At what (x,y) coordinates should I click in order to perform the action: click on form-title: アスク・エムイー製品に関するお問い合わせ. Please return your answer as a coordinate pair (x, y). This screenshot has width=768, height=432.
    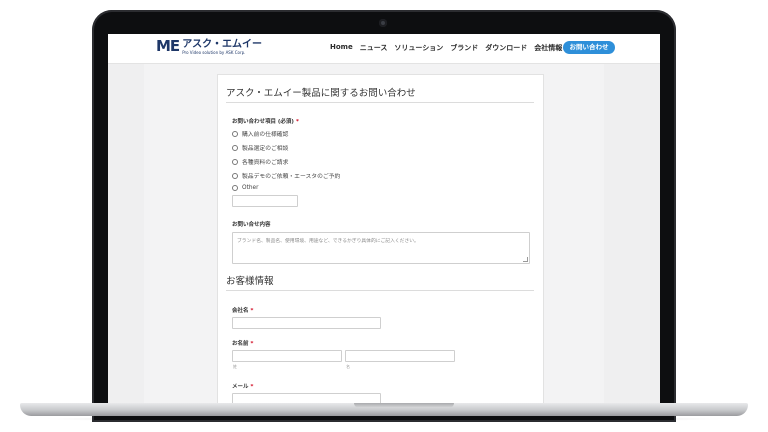
    Looking at the image, I should click on (321, 93).